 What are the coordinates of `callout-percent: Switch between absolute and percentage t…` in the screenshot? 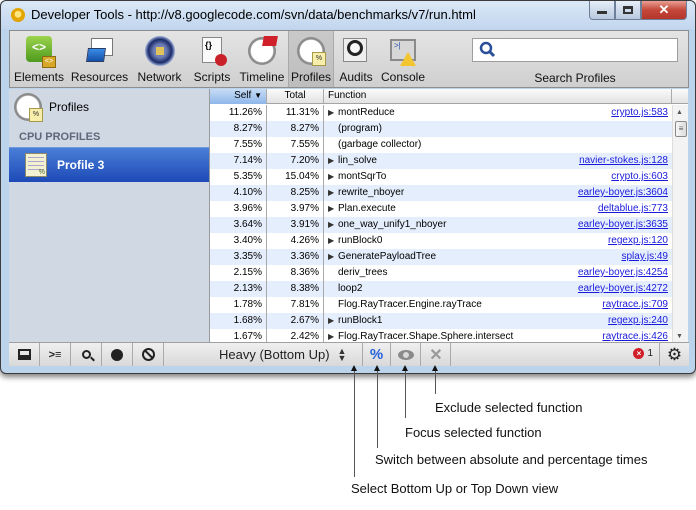 It's located at (511, 459).